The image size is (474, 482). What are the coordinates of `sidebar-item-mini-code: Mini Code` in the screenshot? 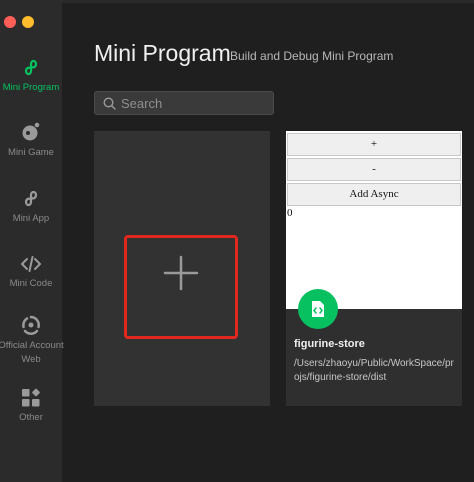 It's located at (31, 272).